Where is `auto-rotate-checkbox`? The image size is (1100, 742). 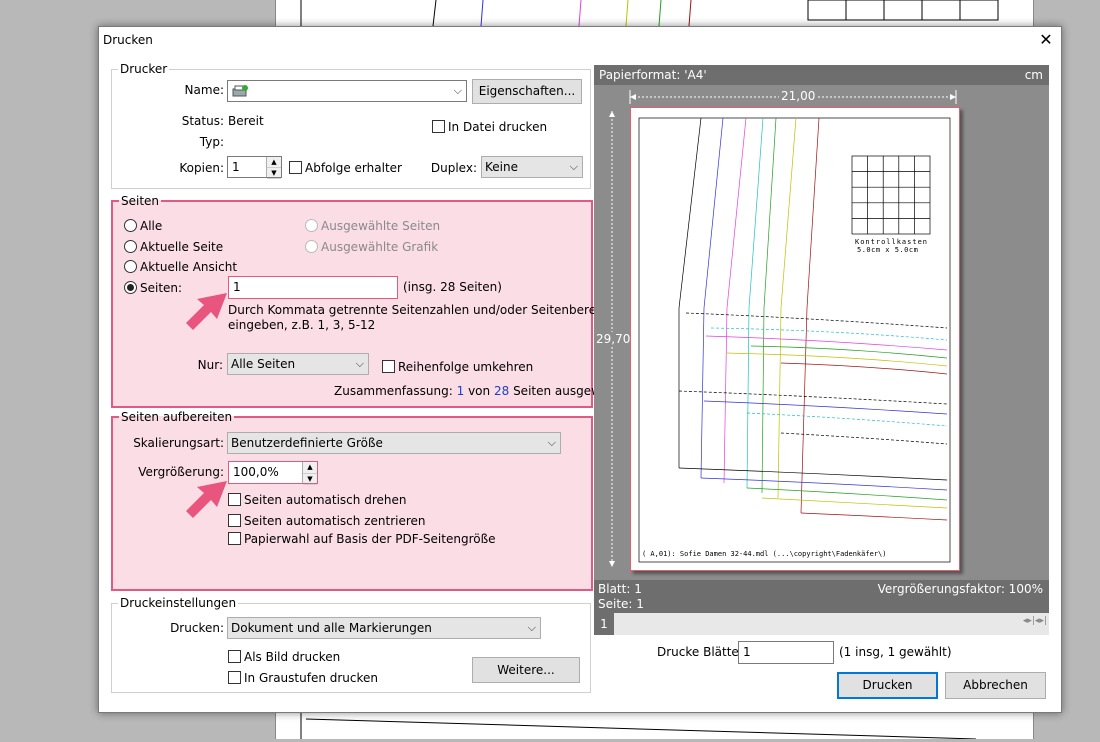
auto-rotate-checkbox is located at coordinates (234, 499).